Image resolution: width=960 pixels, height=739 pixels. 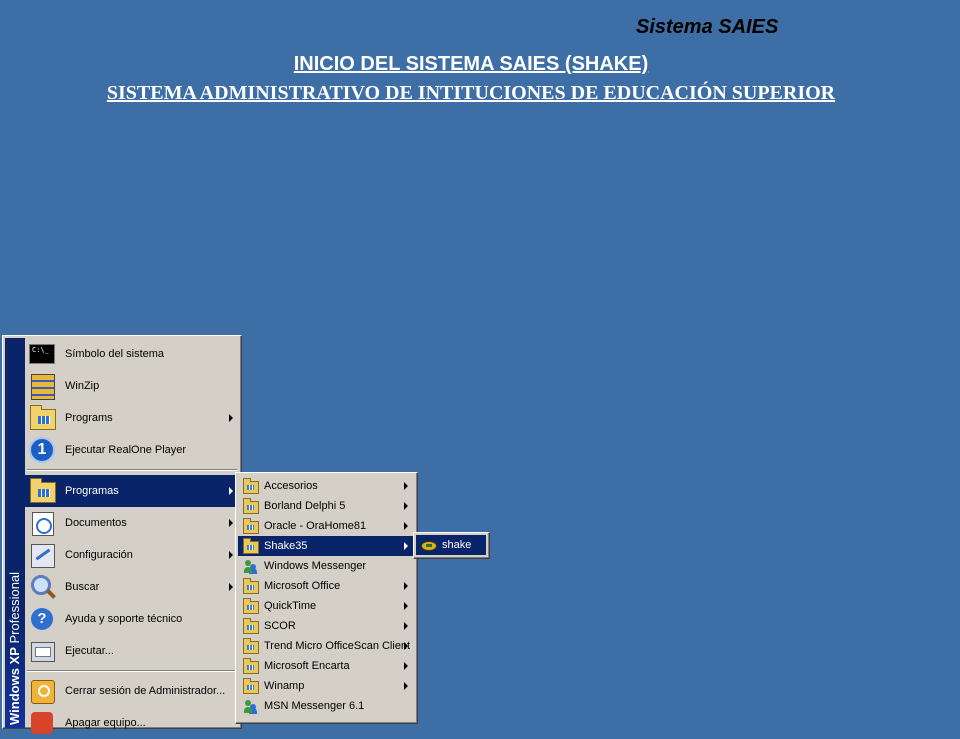 What do you see at coordinates (291, 486) in the screenshot?
I see `submenu-item-label: Accesorios` at bounding box center [291, 486].